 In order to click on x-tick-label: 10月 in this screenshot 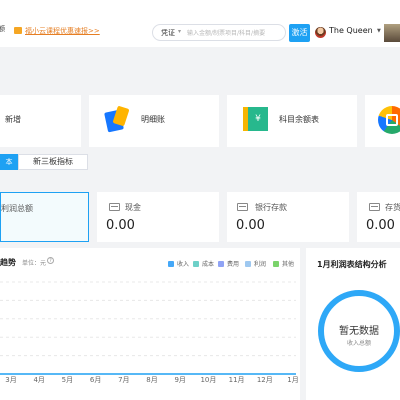, I will do `click(208, 380)`.